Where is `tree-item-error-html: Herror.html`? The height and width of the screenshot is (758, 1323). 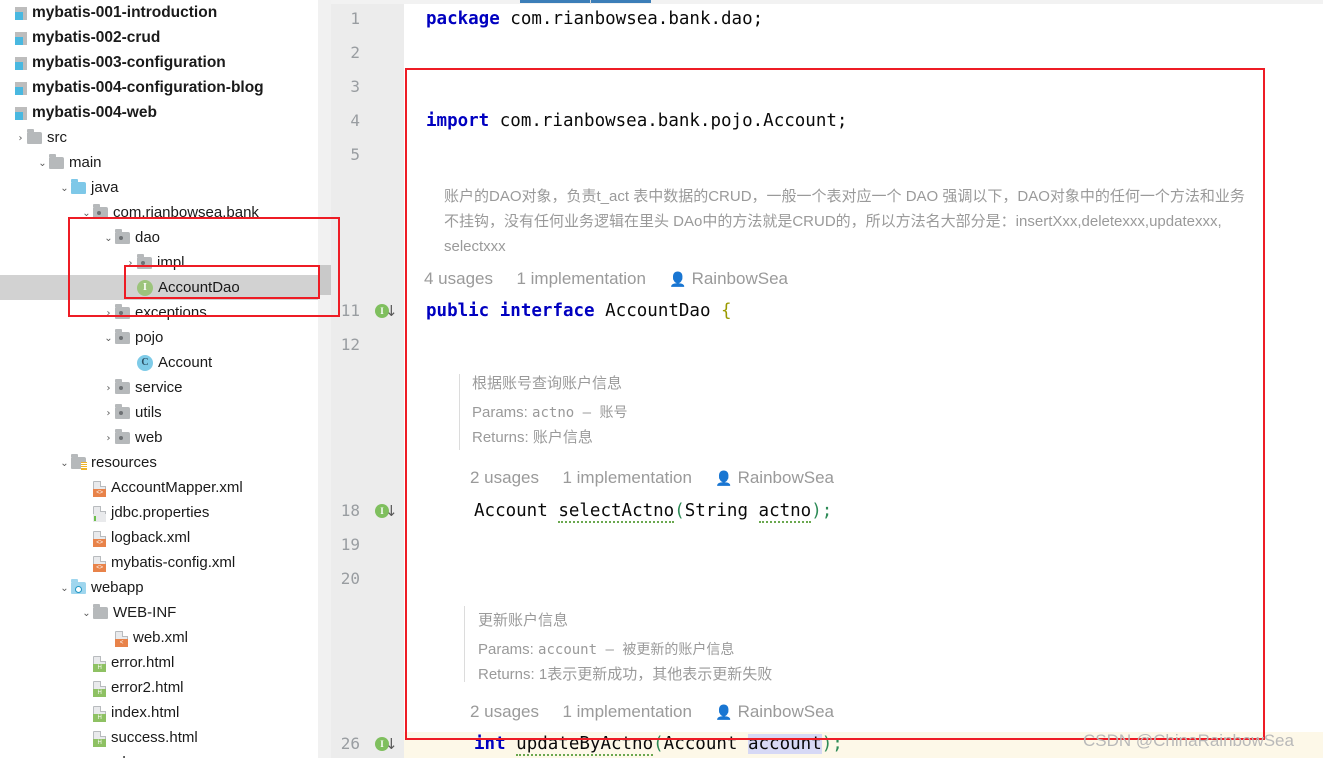 tree-item-error-html: Herror.html is located at coordinates (159, 662).